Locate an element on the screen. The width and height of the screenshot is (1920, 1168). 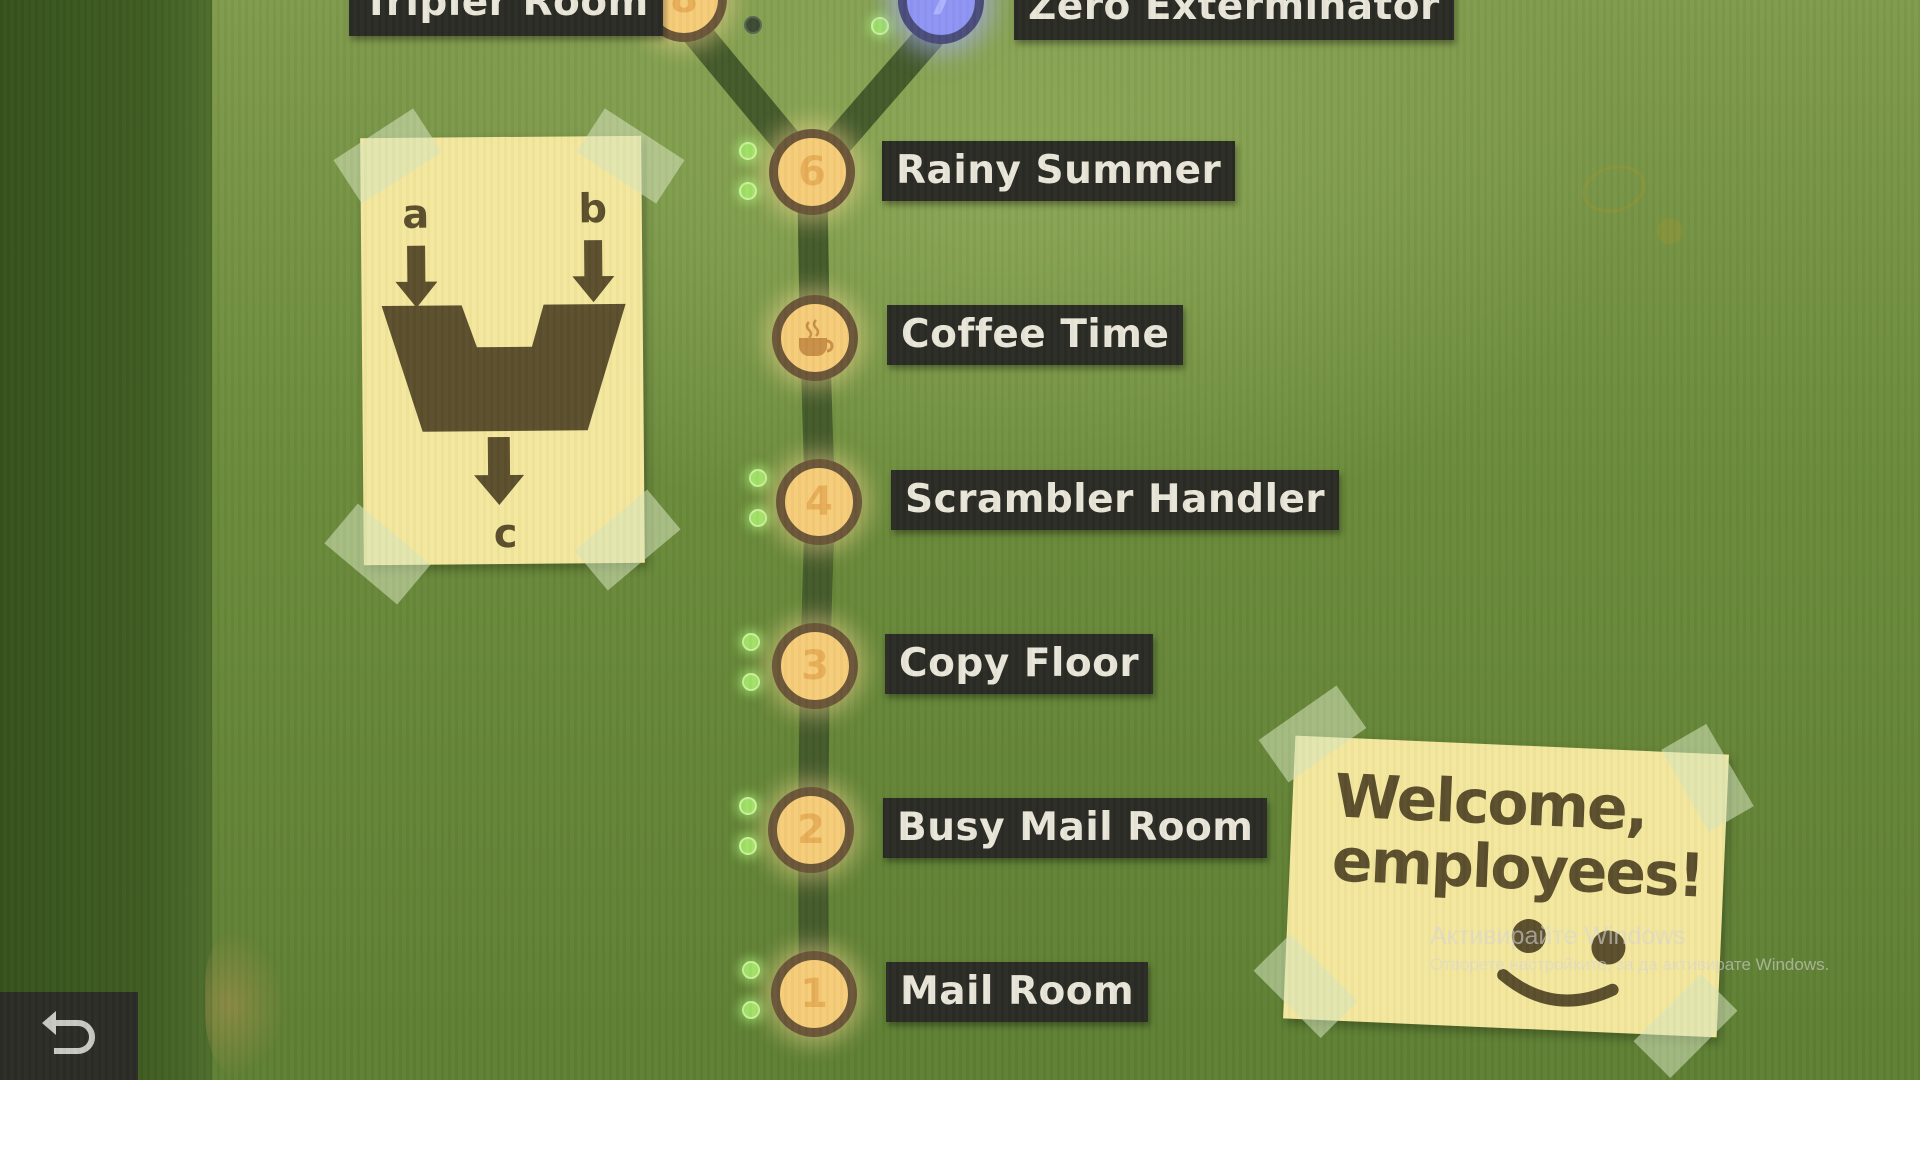
down-arrow-c-icon is located at coordinates (499, 471).